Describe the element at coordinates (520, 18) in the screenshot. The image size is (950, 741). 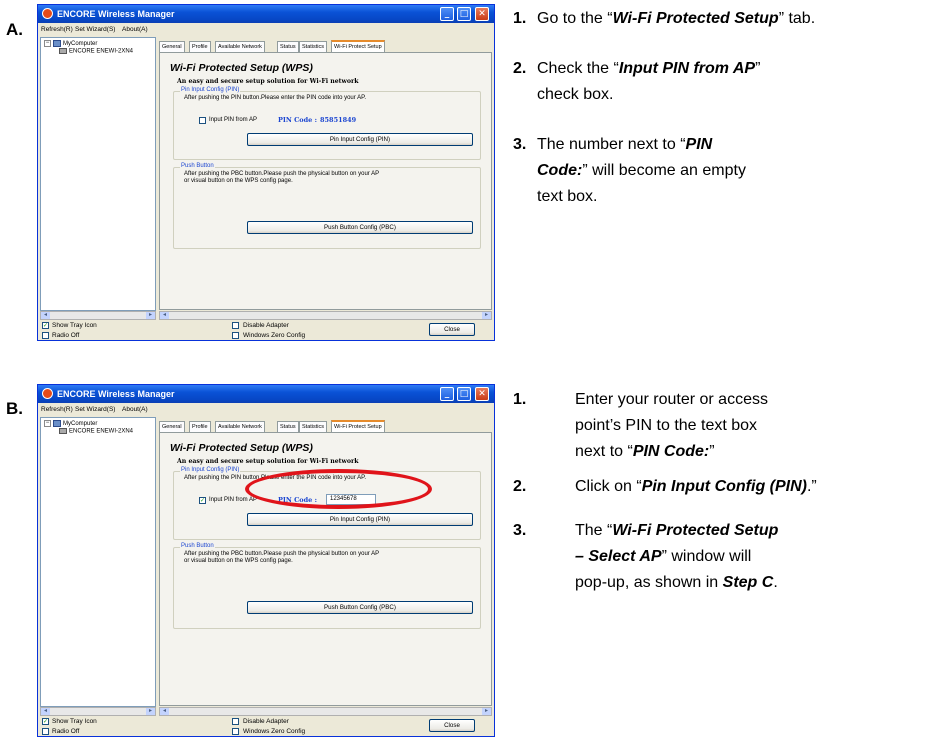
I see `item-number: 1.` at that location.